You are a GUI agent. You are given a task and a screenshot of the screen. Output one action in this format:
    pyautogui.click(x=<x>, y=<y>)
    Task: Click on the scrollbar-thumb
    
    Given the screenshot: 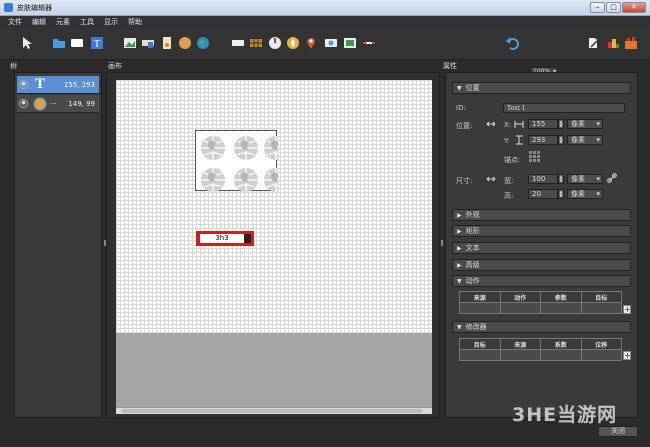 What is the action you would take?
    pyautogui.click(x=272, y=411)
    